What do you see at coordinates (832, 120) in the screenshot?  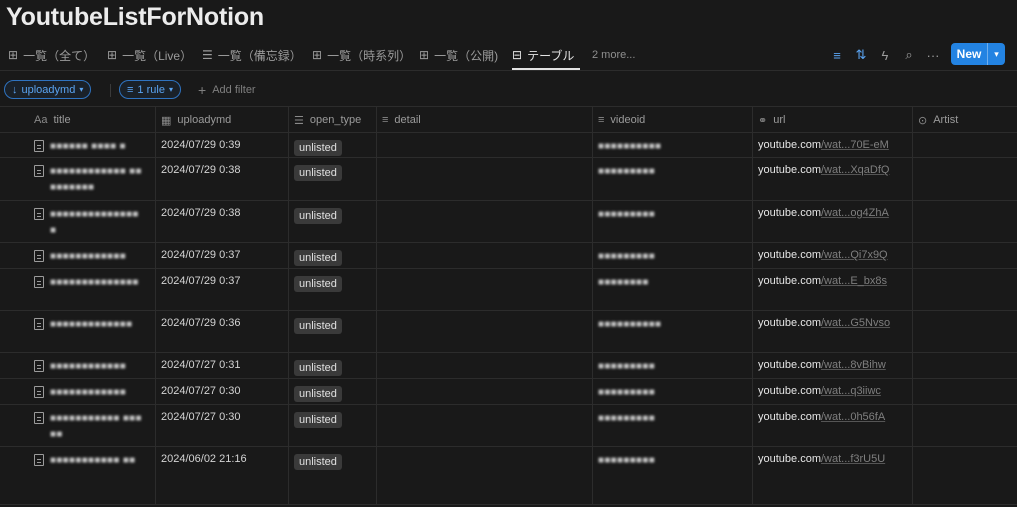 I see `column-header-url: ⚭ url` at bounding box center [832, 120].